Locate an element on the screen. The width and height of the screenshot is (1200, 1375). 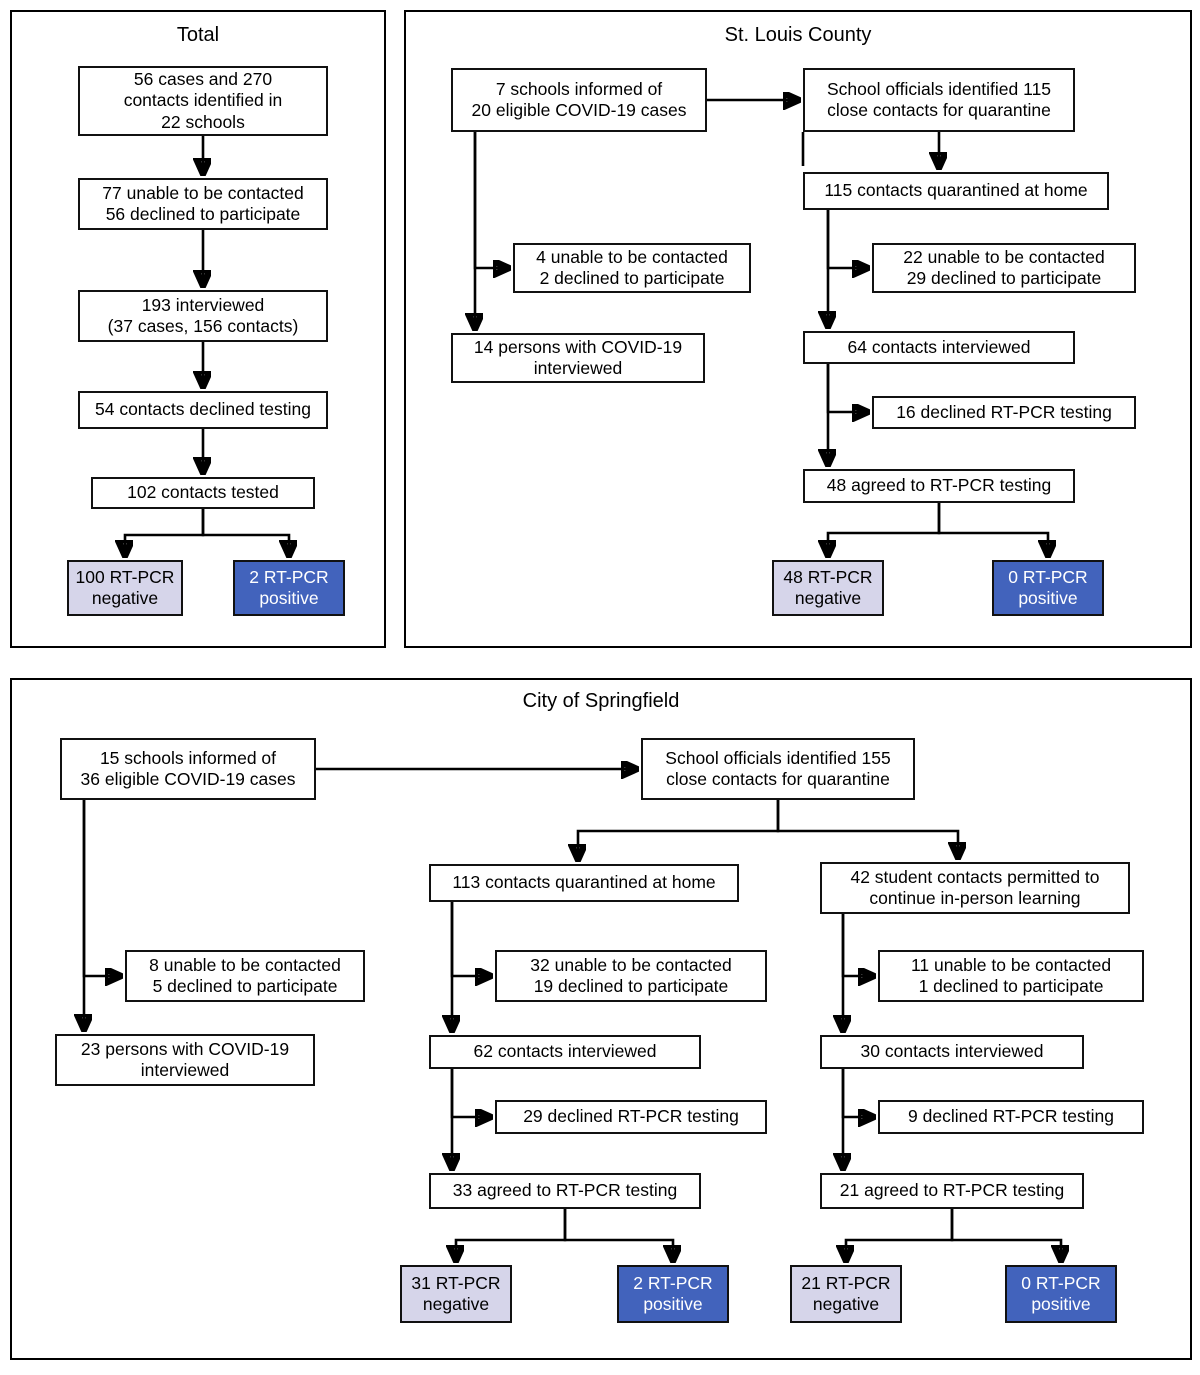
node-total-rtpcr-negative: 100 RT-PCR negative is located at coordinates (125, 588).